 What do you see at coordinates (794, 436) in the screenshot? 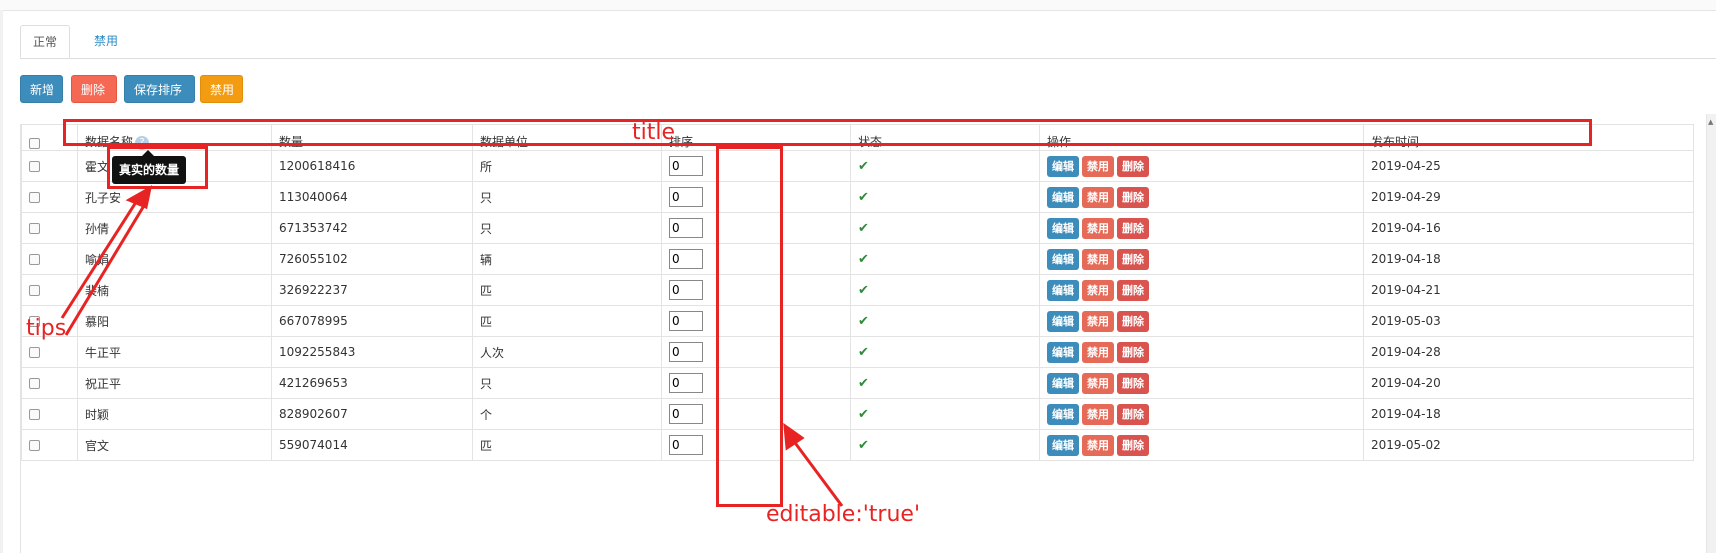
I see `editable-arrow-head` at bounding box center [794, 436].